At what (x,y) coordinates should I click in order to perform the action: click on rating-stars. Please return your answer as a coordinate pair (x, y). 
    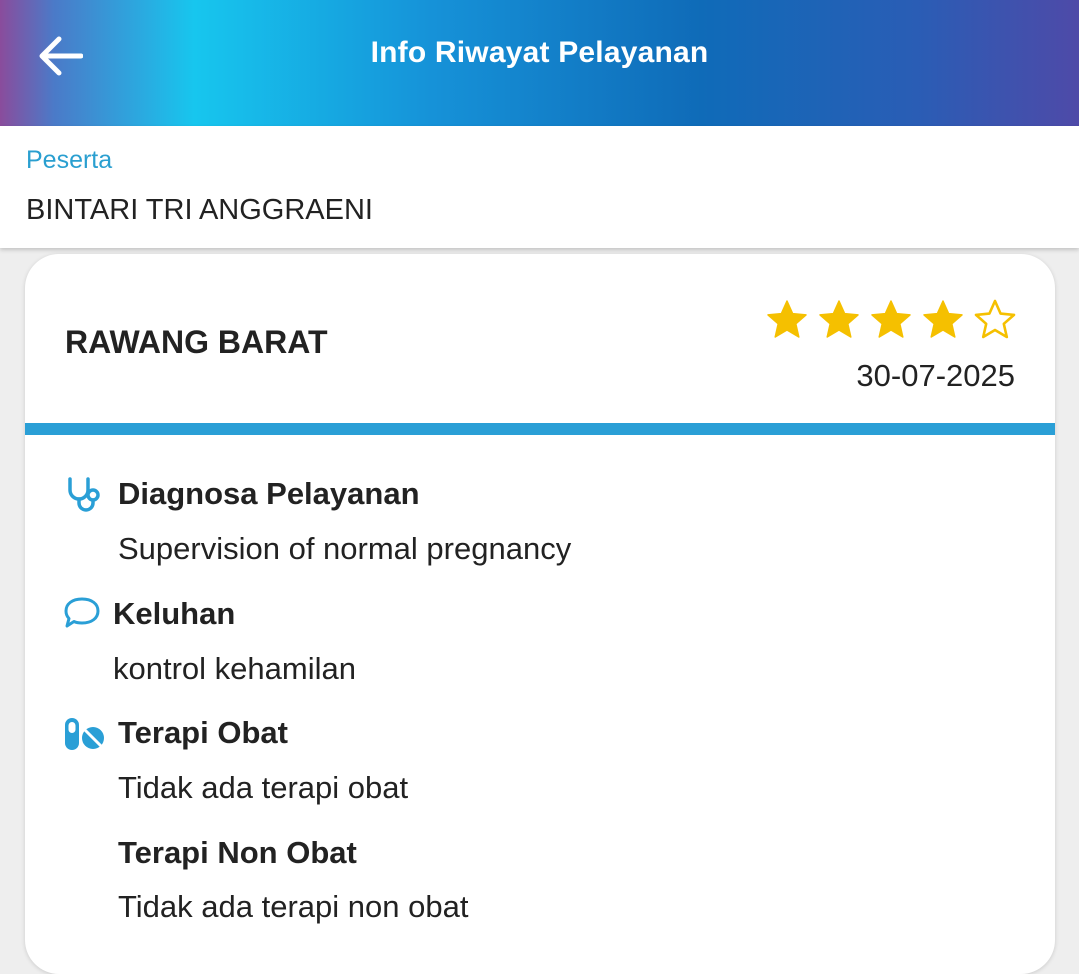
    Looking at the image, I should click on (891, 320).